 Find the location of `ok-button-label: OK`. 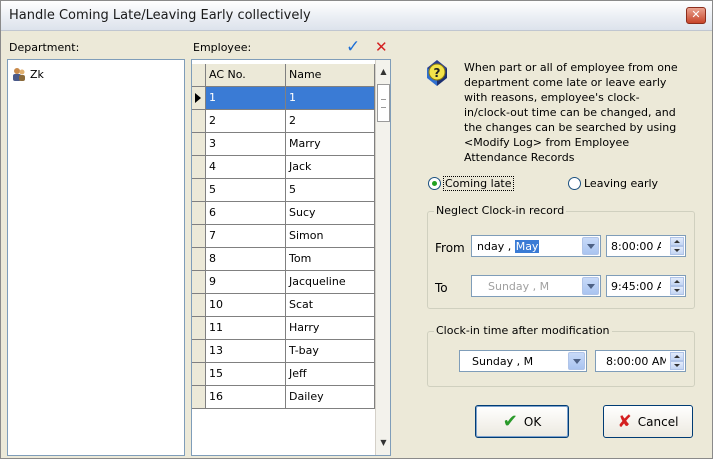

ok-button-label: OK is located at coordinates (532, 421).